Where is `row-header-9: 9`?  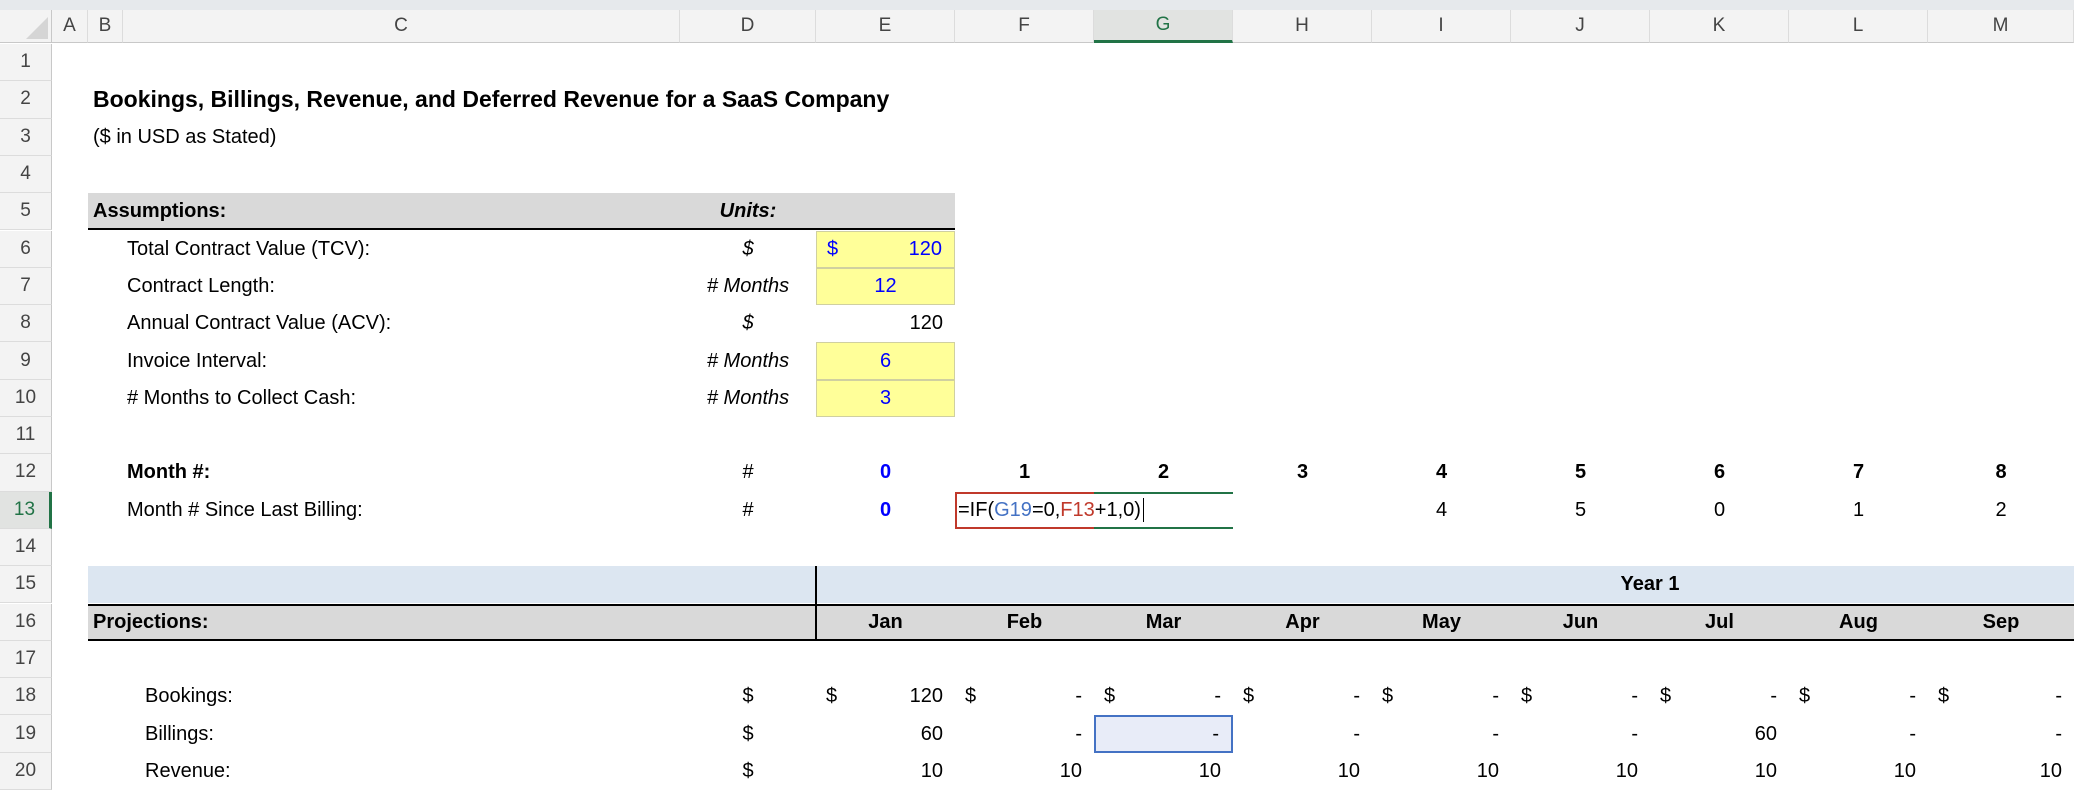 row-header-9: 9 is located at coordinates (26, 361).